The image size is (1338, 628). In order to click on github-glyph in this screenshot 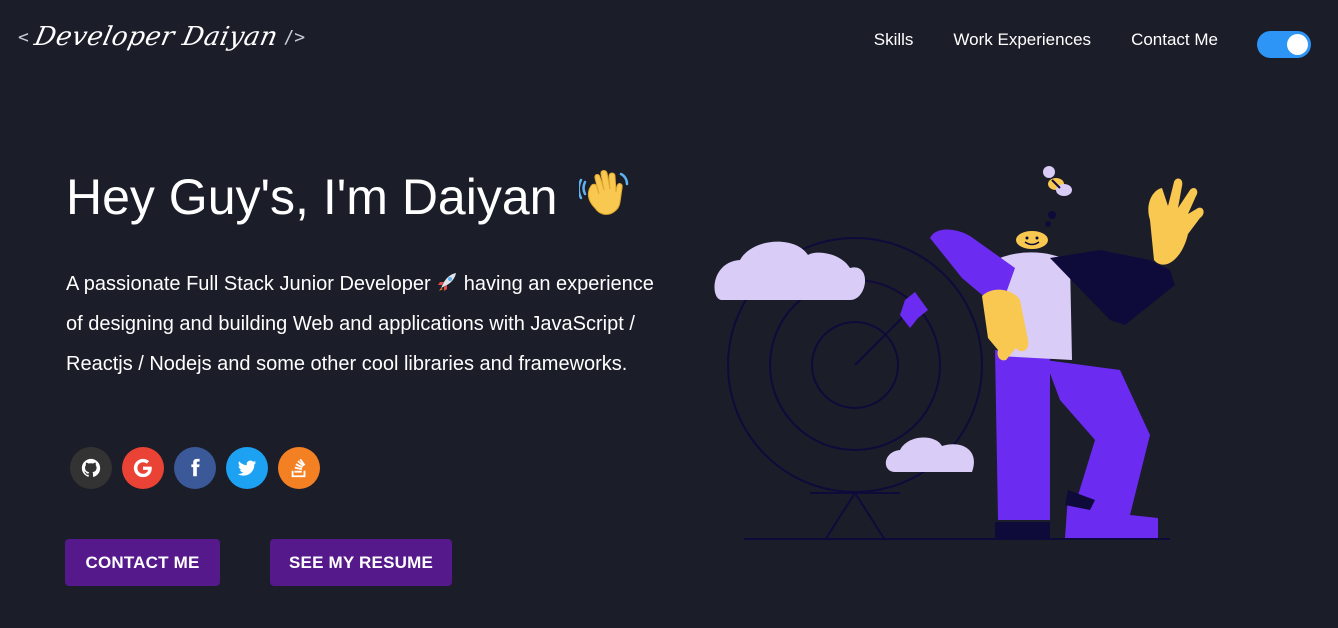, I will do `click(91, 467)`.